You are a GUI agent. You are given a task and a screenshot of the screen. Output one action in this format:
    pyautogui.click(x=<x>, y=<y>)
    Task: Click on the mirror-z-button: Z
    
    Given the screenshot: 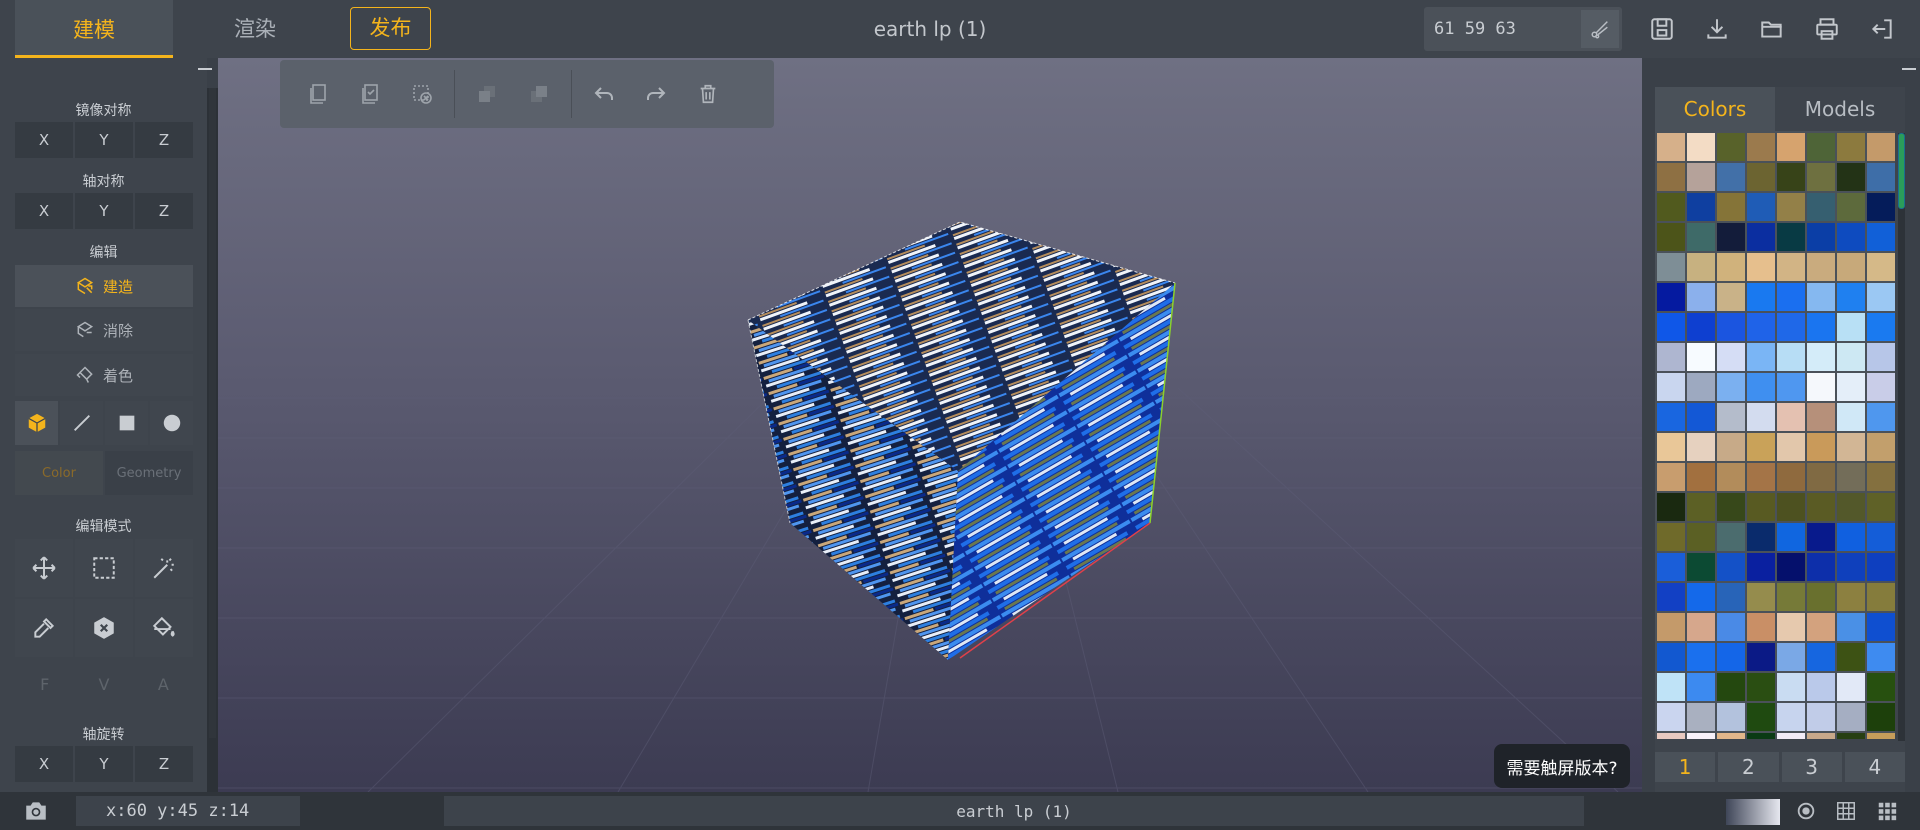 What is the action you would take?
    pyautogui.click(x=164, y=140)
    